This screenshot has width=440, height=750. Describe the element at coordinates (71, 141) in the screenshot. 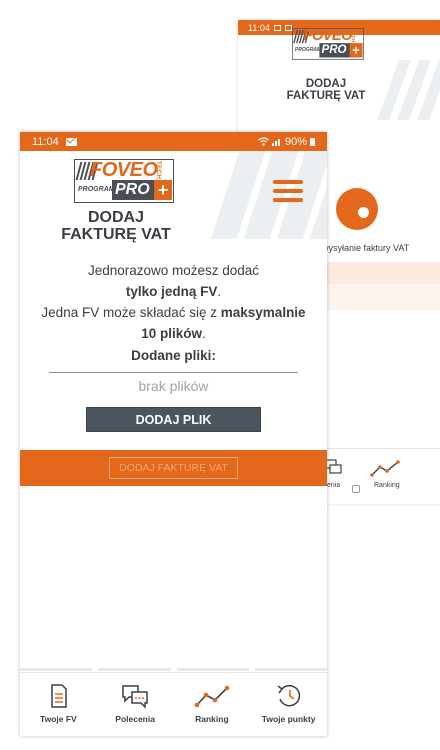

I see `mail-icon` at that location.